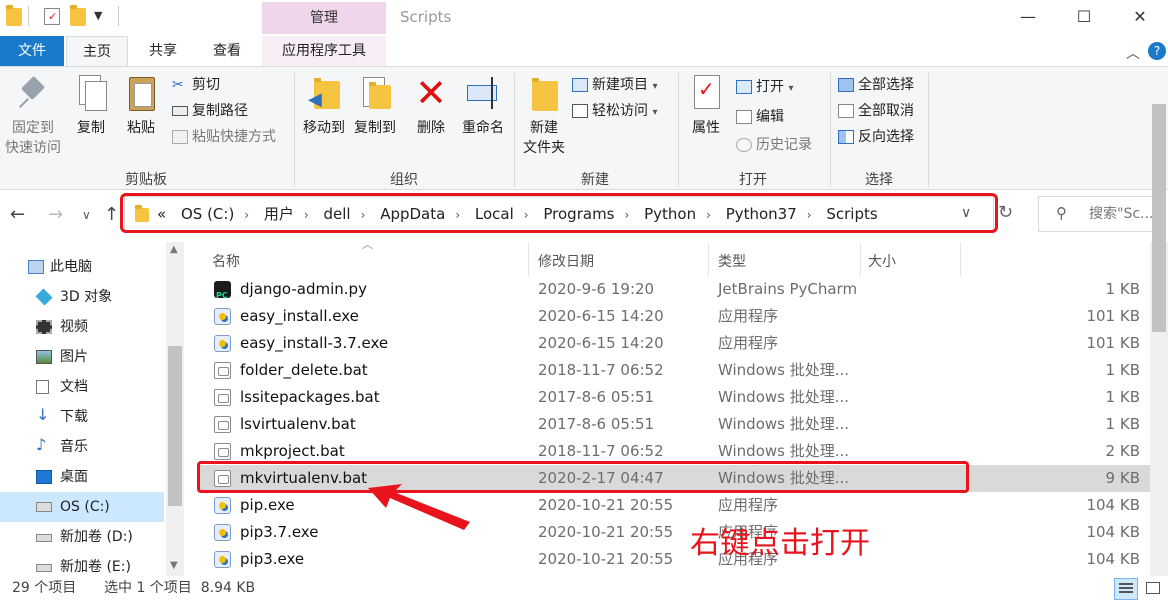 The image size is (1168, 602). What do you see at coordinates (770, 87) in the screenshot?
I see `open-label: 打开` at bounding box center [770, 87].